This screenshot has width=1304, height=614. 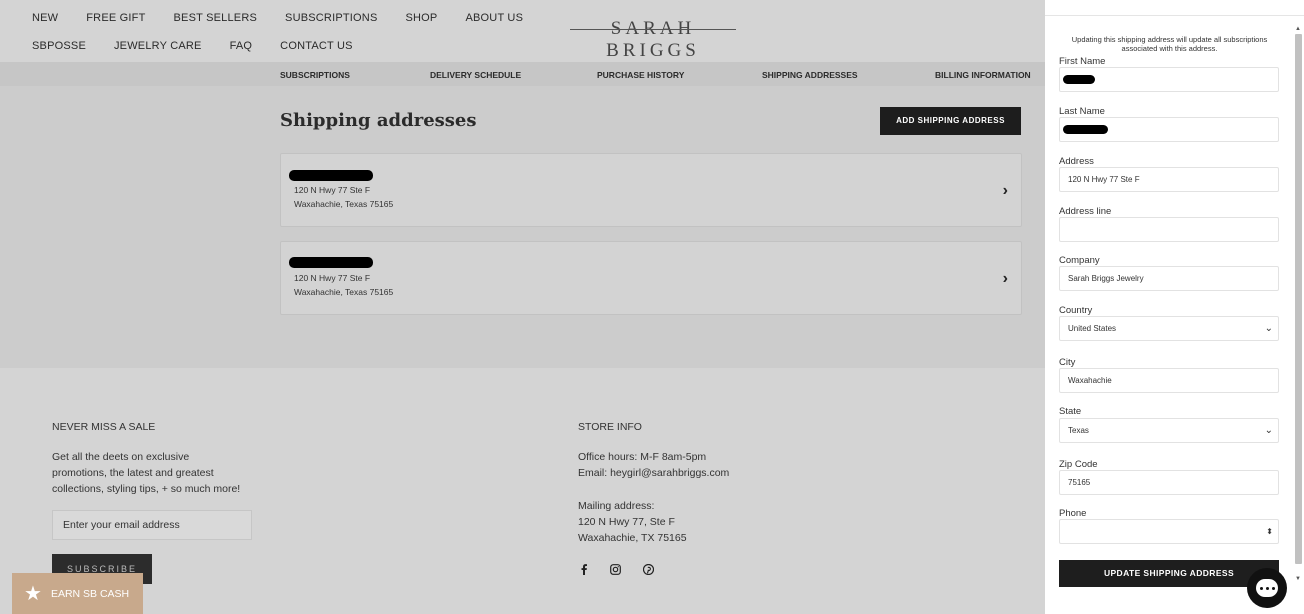 I want to click on newsletter-text-2: promotions, the latest and greatest, so click(x=133, y=473).